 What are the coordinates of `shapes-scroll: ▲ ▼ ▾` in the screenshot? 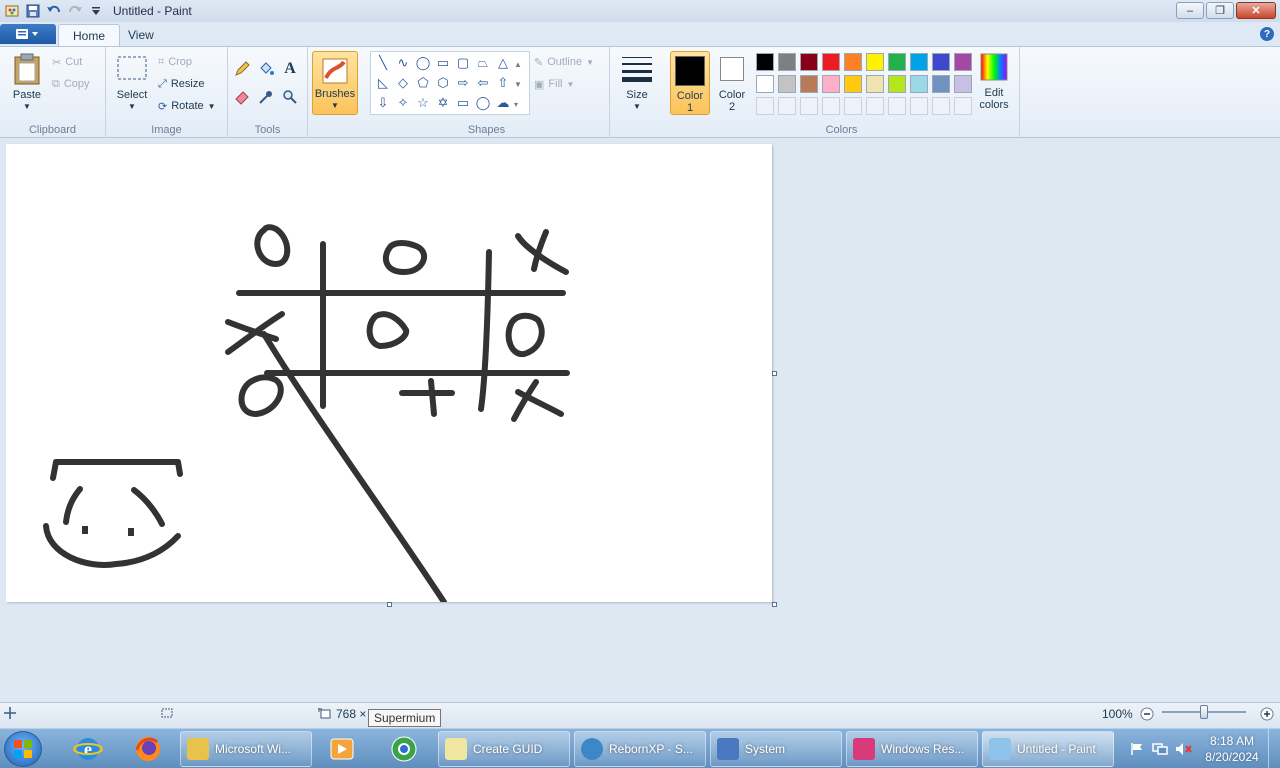 It's located at (518, 85).